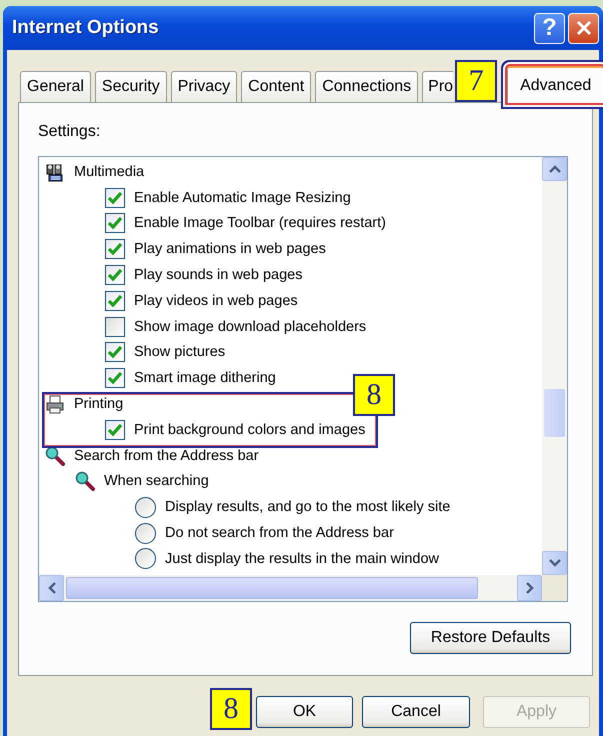  I want to click on help-button: ?, so click(549, 28).